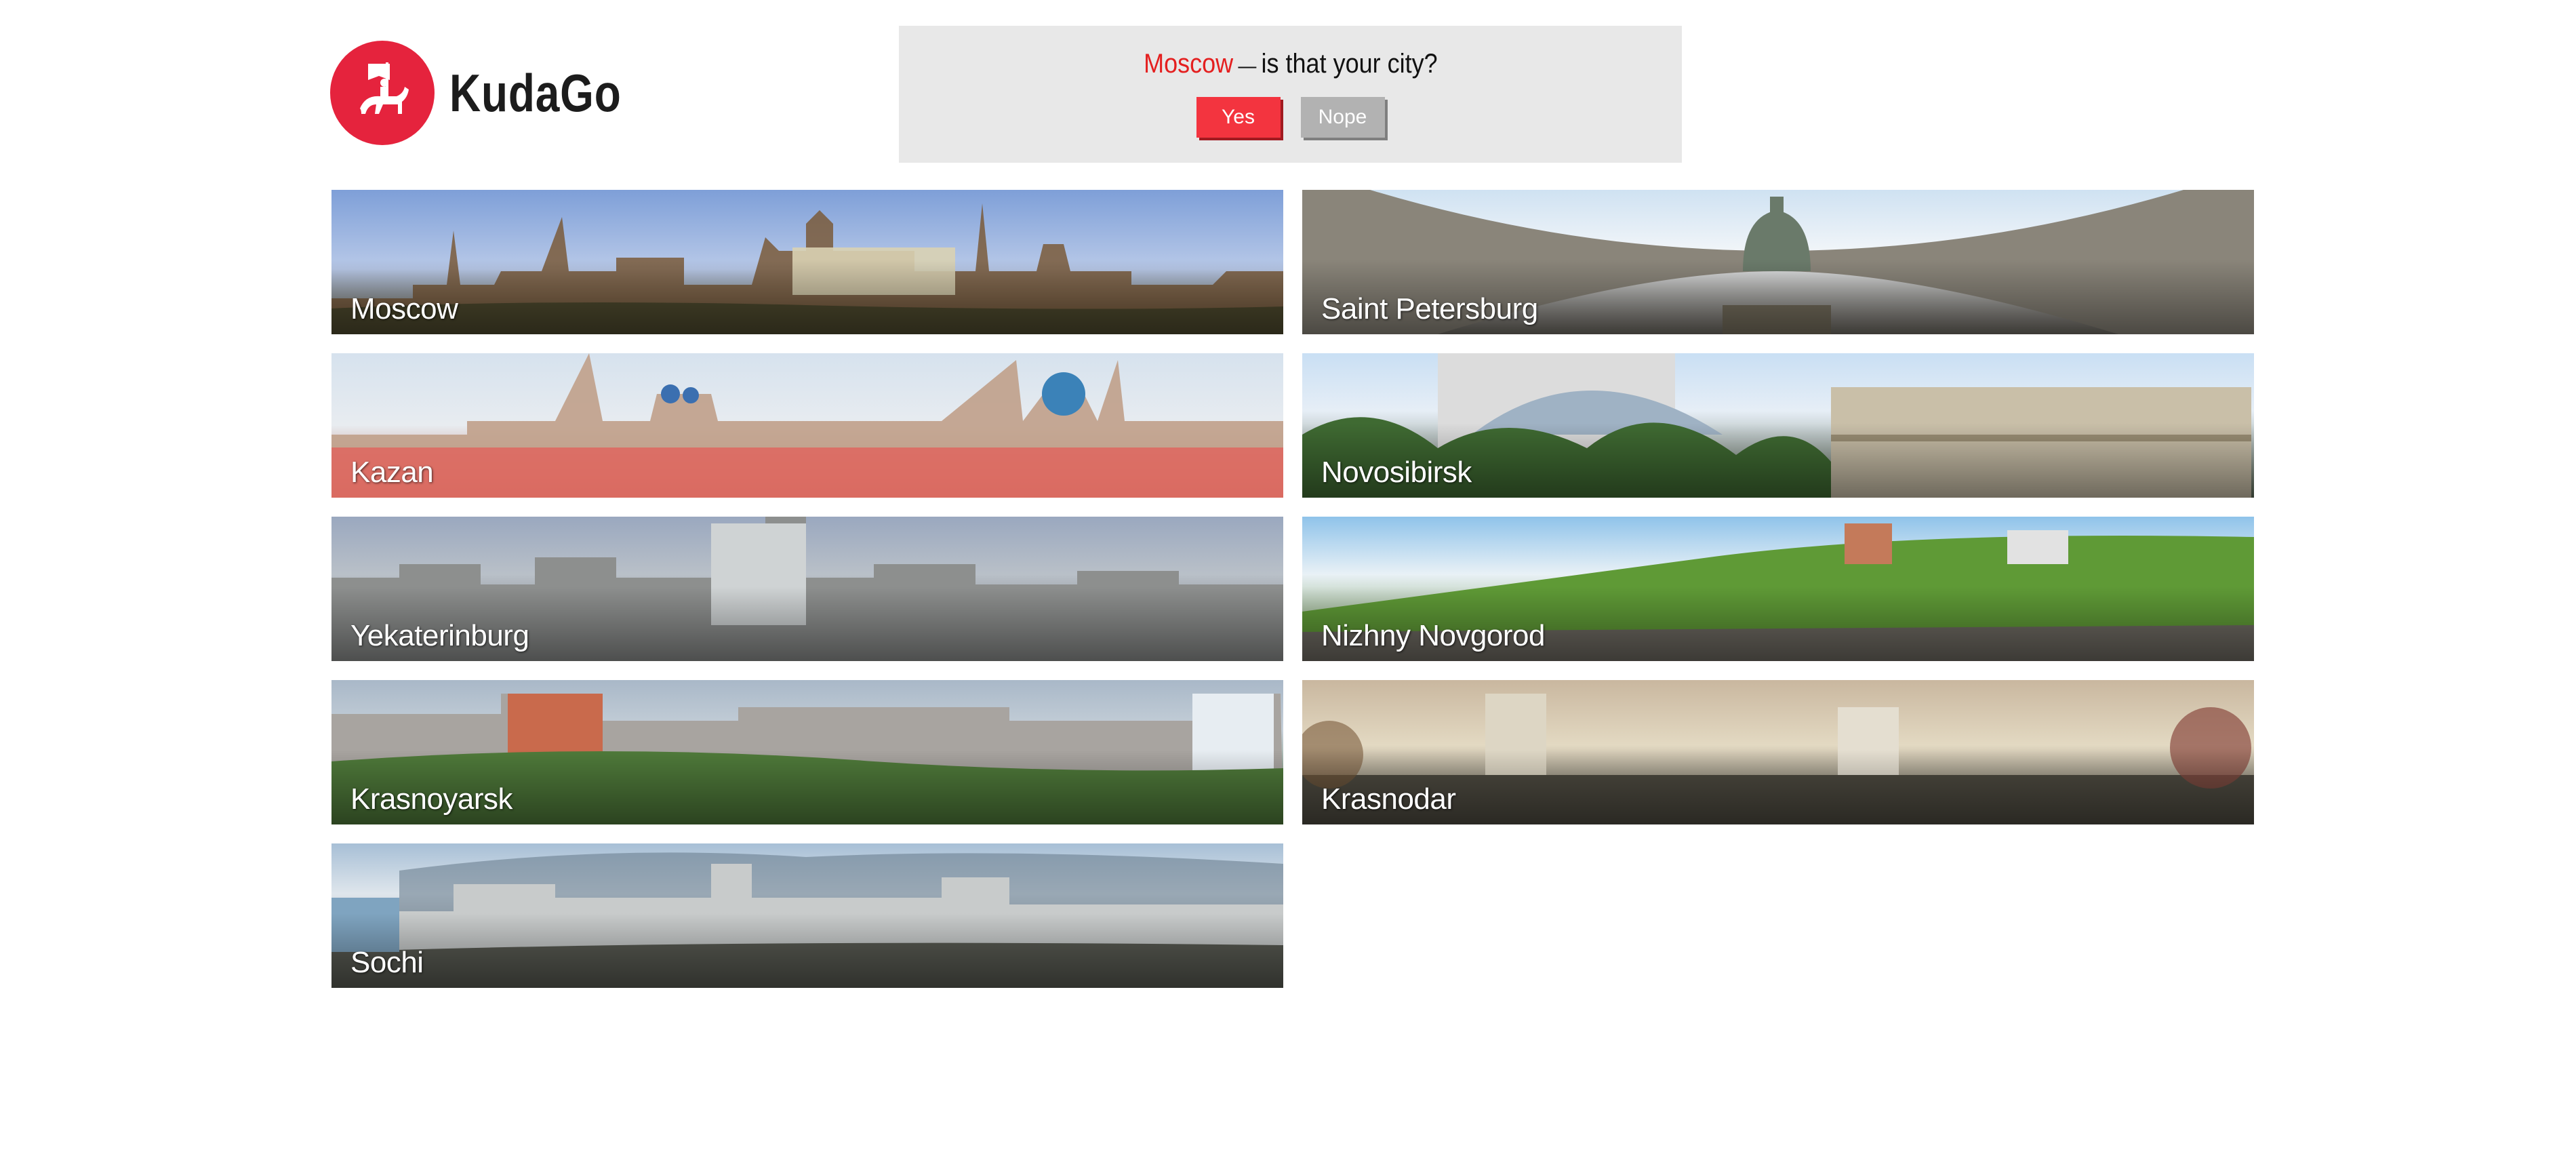  I want to click on city-tile-kazan: Kazan, so click(807, 425).